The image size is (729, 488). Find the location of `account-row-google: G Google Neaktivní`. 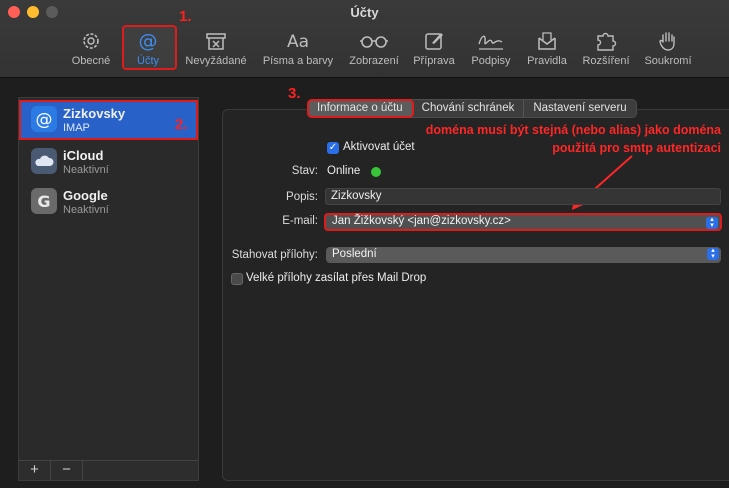

account-row-google: G Google Neaktivní is located at coordinates (108, 202).